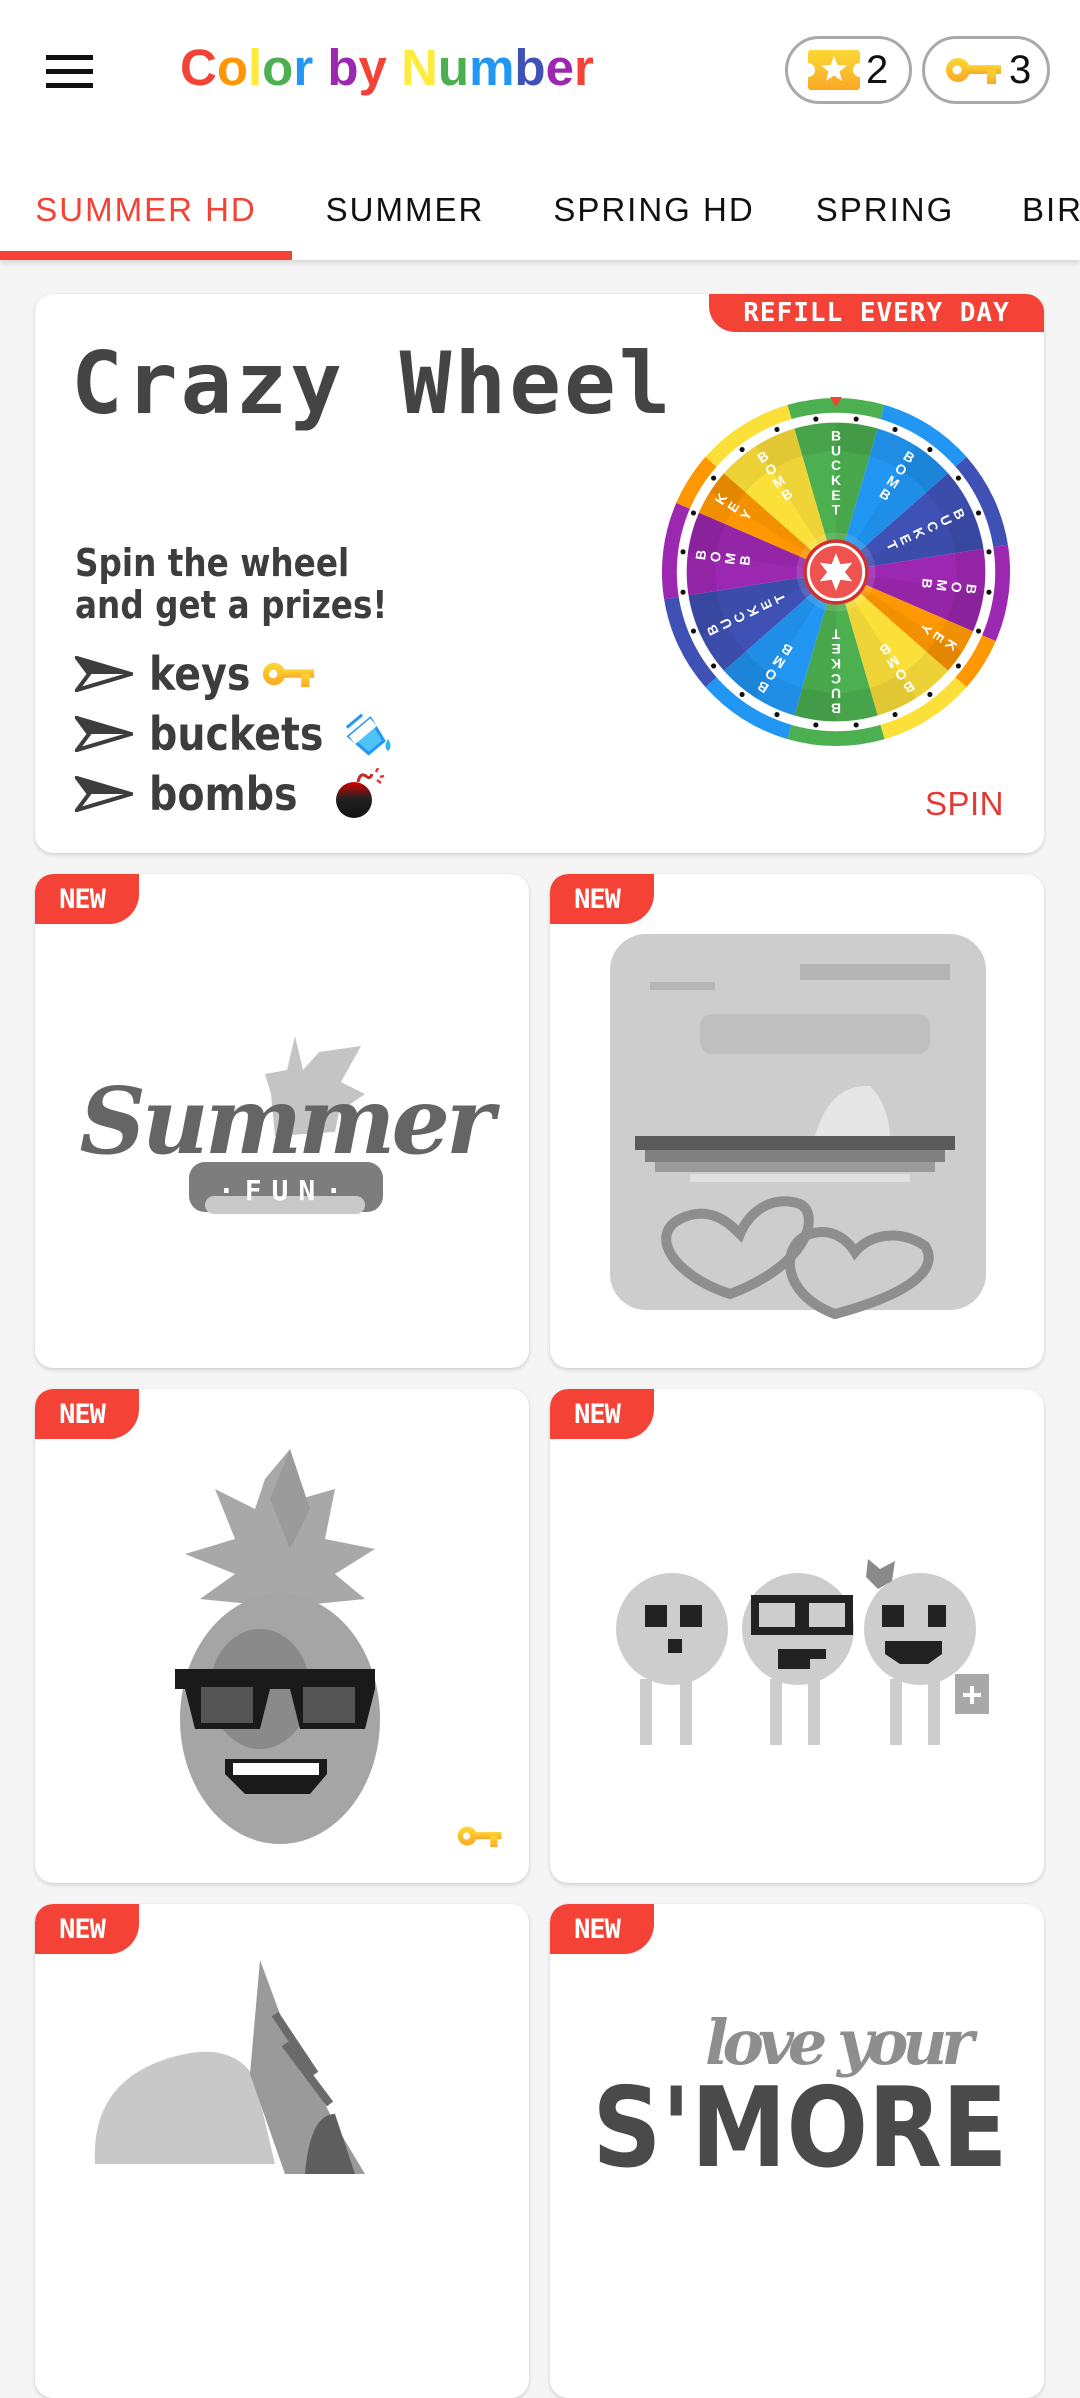 The width and height of the screenshot is (1080, 2398). I want to click on wheel-segment-label: K, so click(836, 664).